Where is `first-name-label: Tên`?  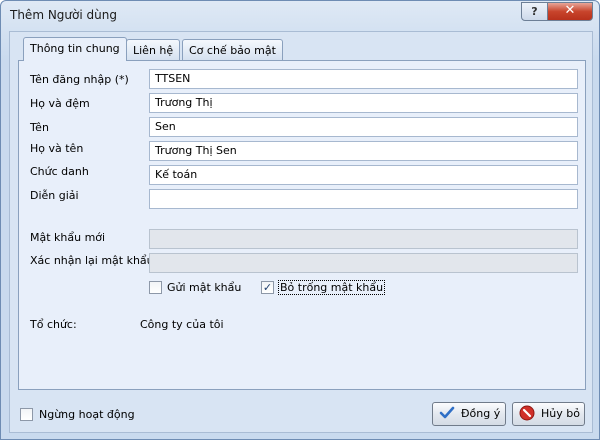
first-name-label: Tên is located at coordinates (39, 127).